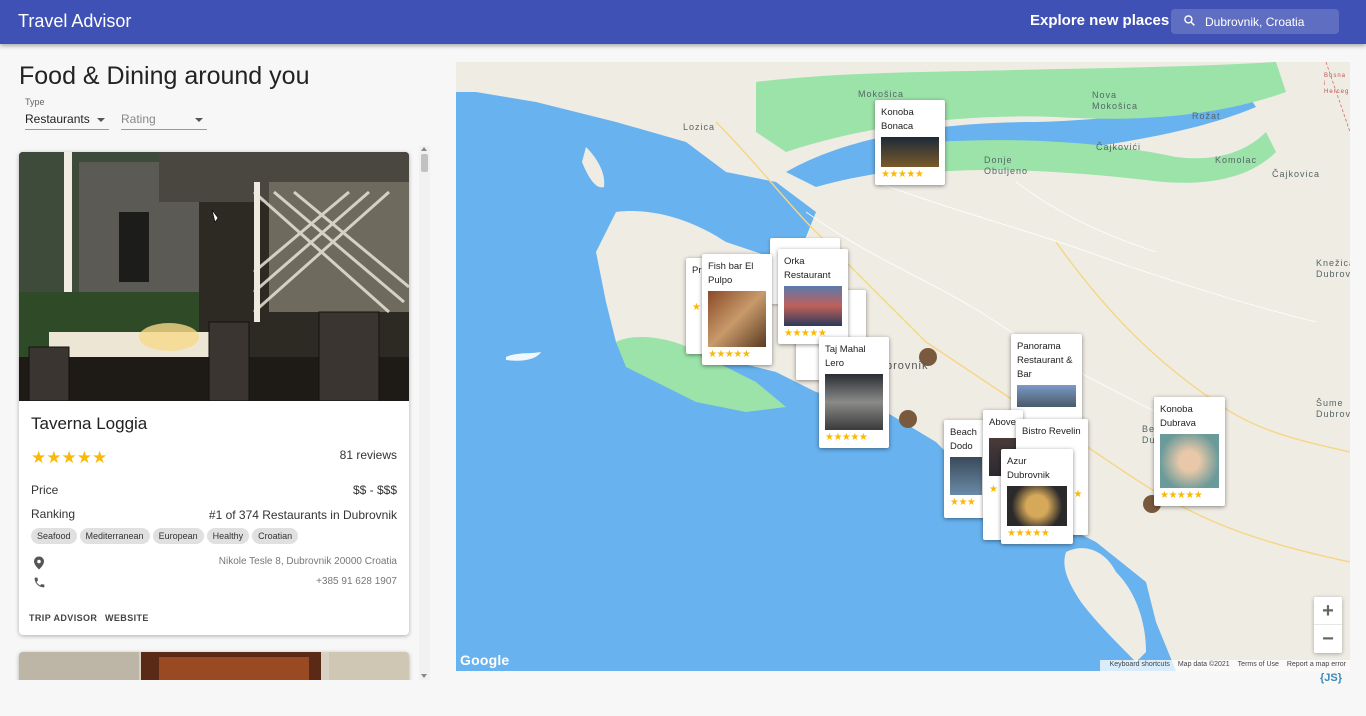 This screenshot has height=716, width=1366. Describe the element at coordinates (845, 356) in the screenshot. I see `marker-name: Taj Mahal Lero` at that location.